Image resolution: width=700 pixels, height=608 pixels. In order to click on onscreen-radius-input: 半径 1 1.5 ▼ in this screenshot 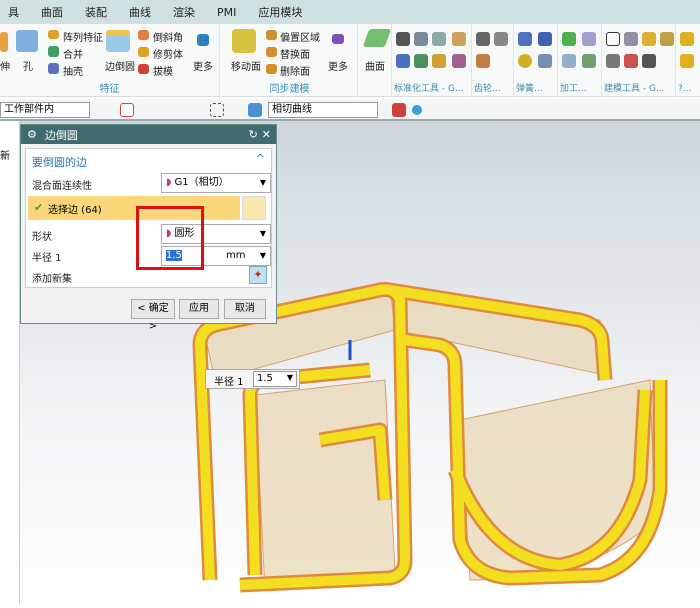, I will do `click(252, 379)`.